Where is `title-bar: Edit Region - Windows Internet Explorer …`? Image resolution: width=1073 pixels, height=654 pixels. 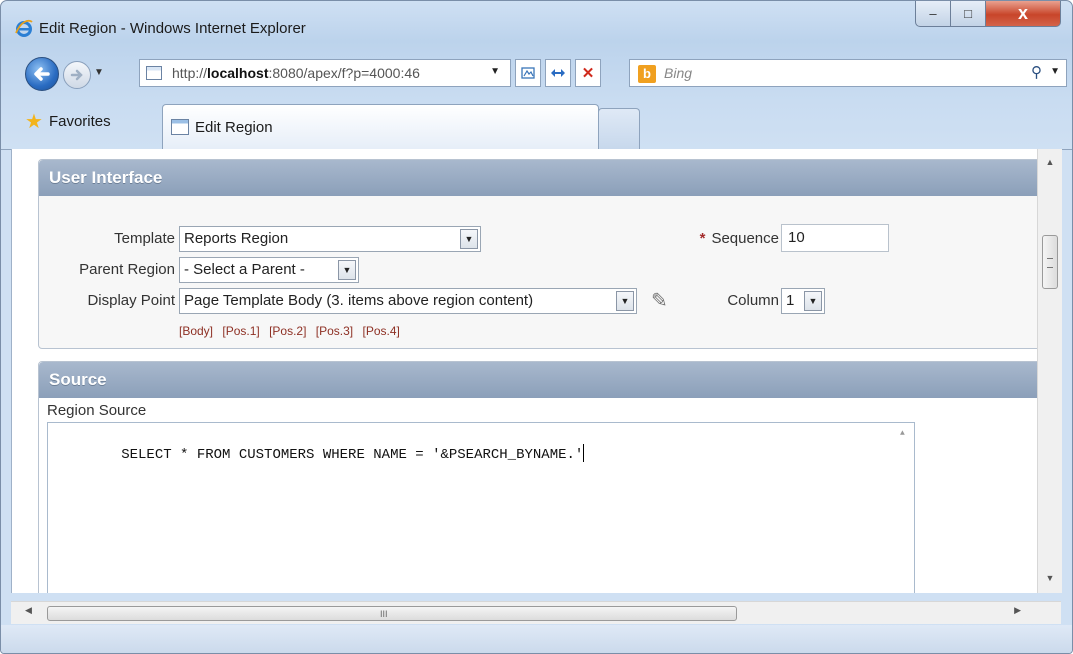
title-bar: Edit Region - Windows Internet Explorer … is located at coordinates (536, 24).